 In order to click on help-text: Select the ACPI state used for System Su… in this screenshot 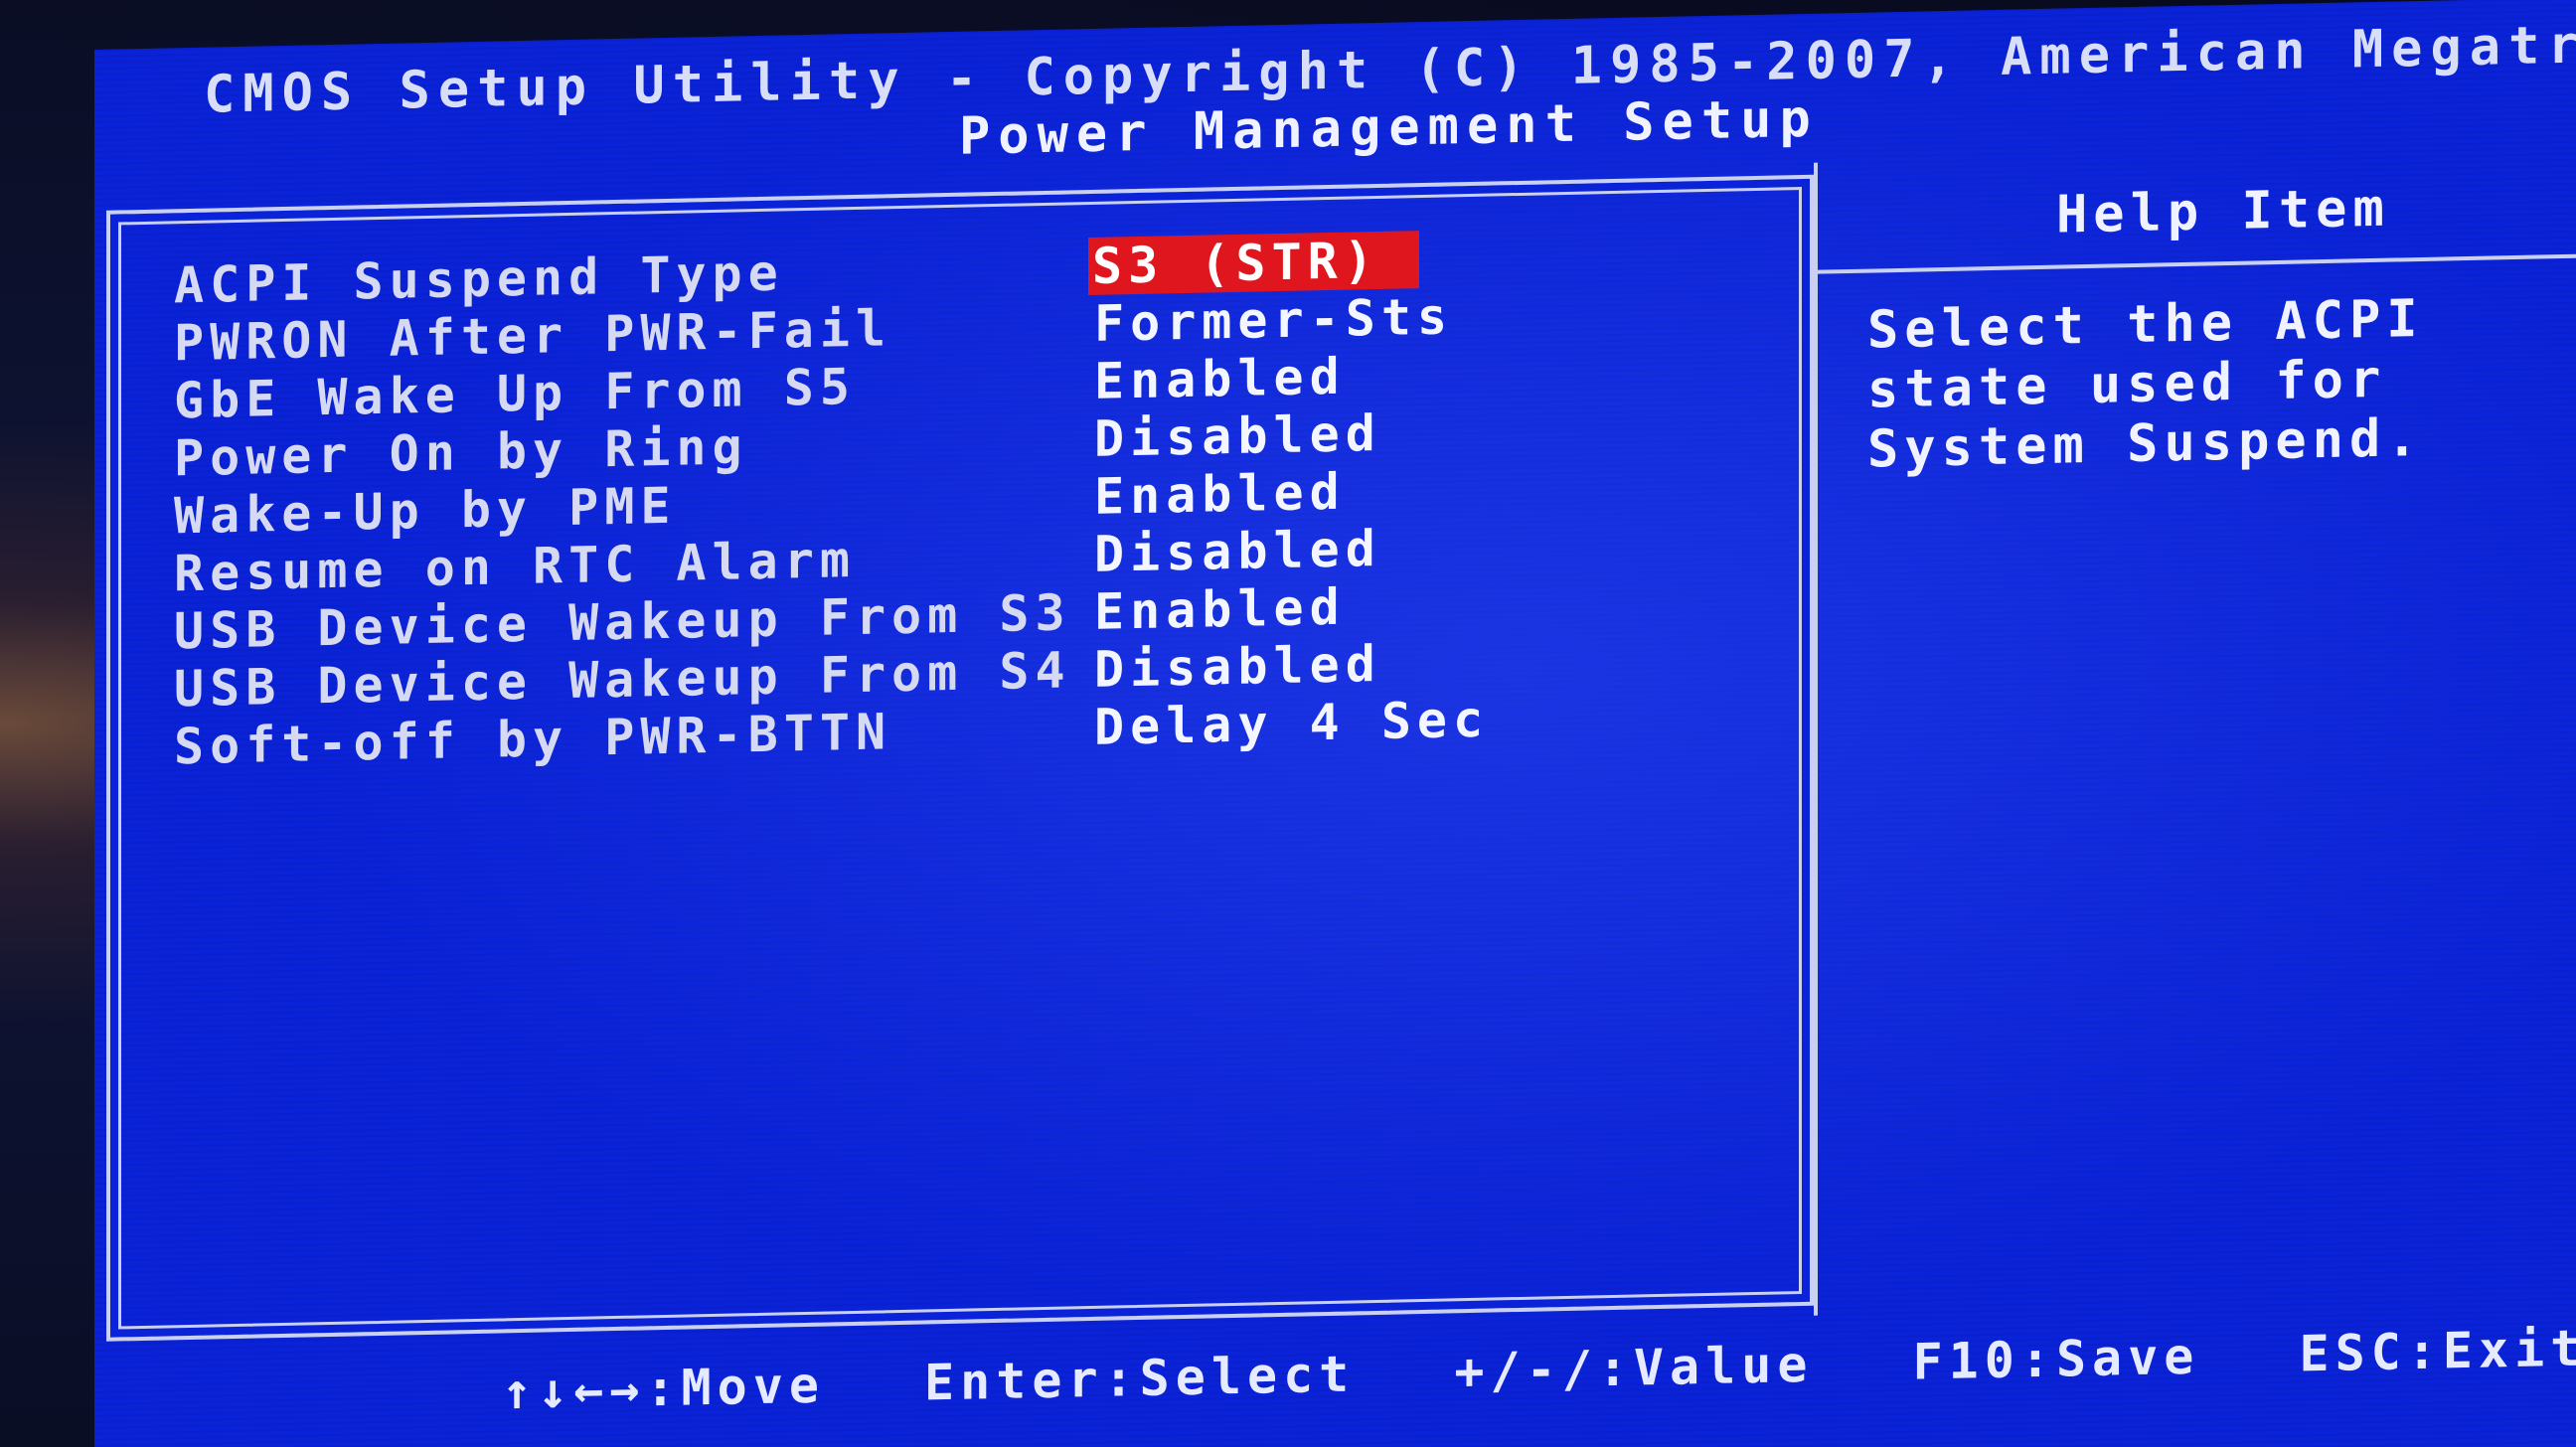, I will do `click(2221, 383)`.